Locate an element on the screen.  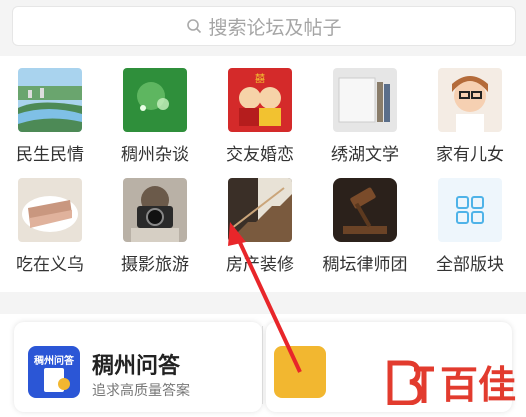
watermark-text: 百佳 is located at coordinates (477, 385).